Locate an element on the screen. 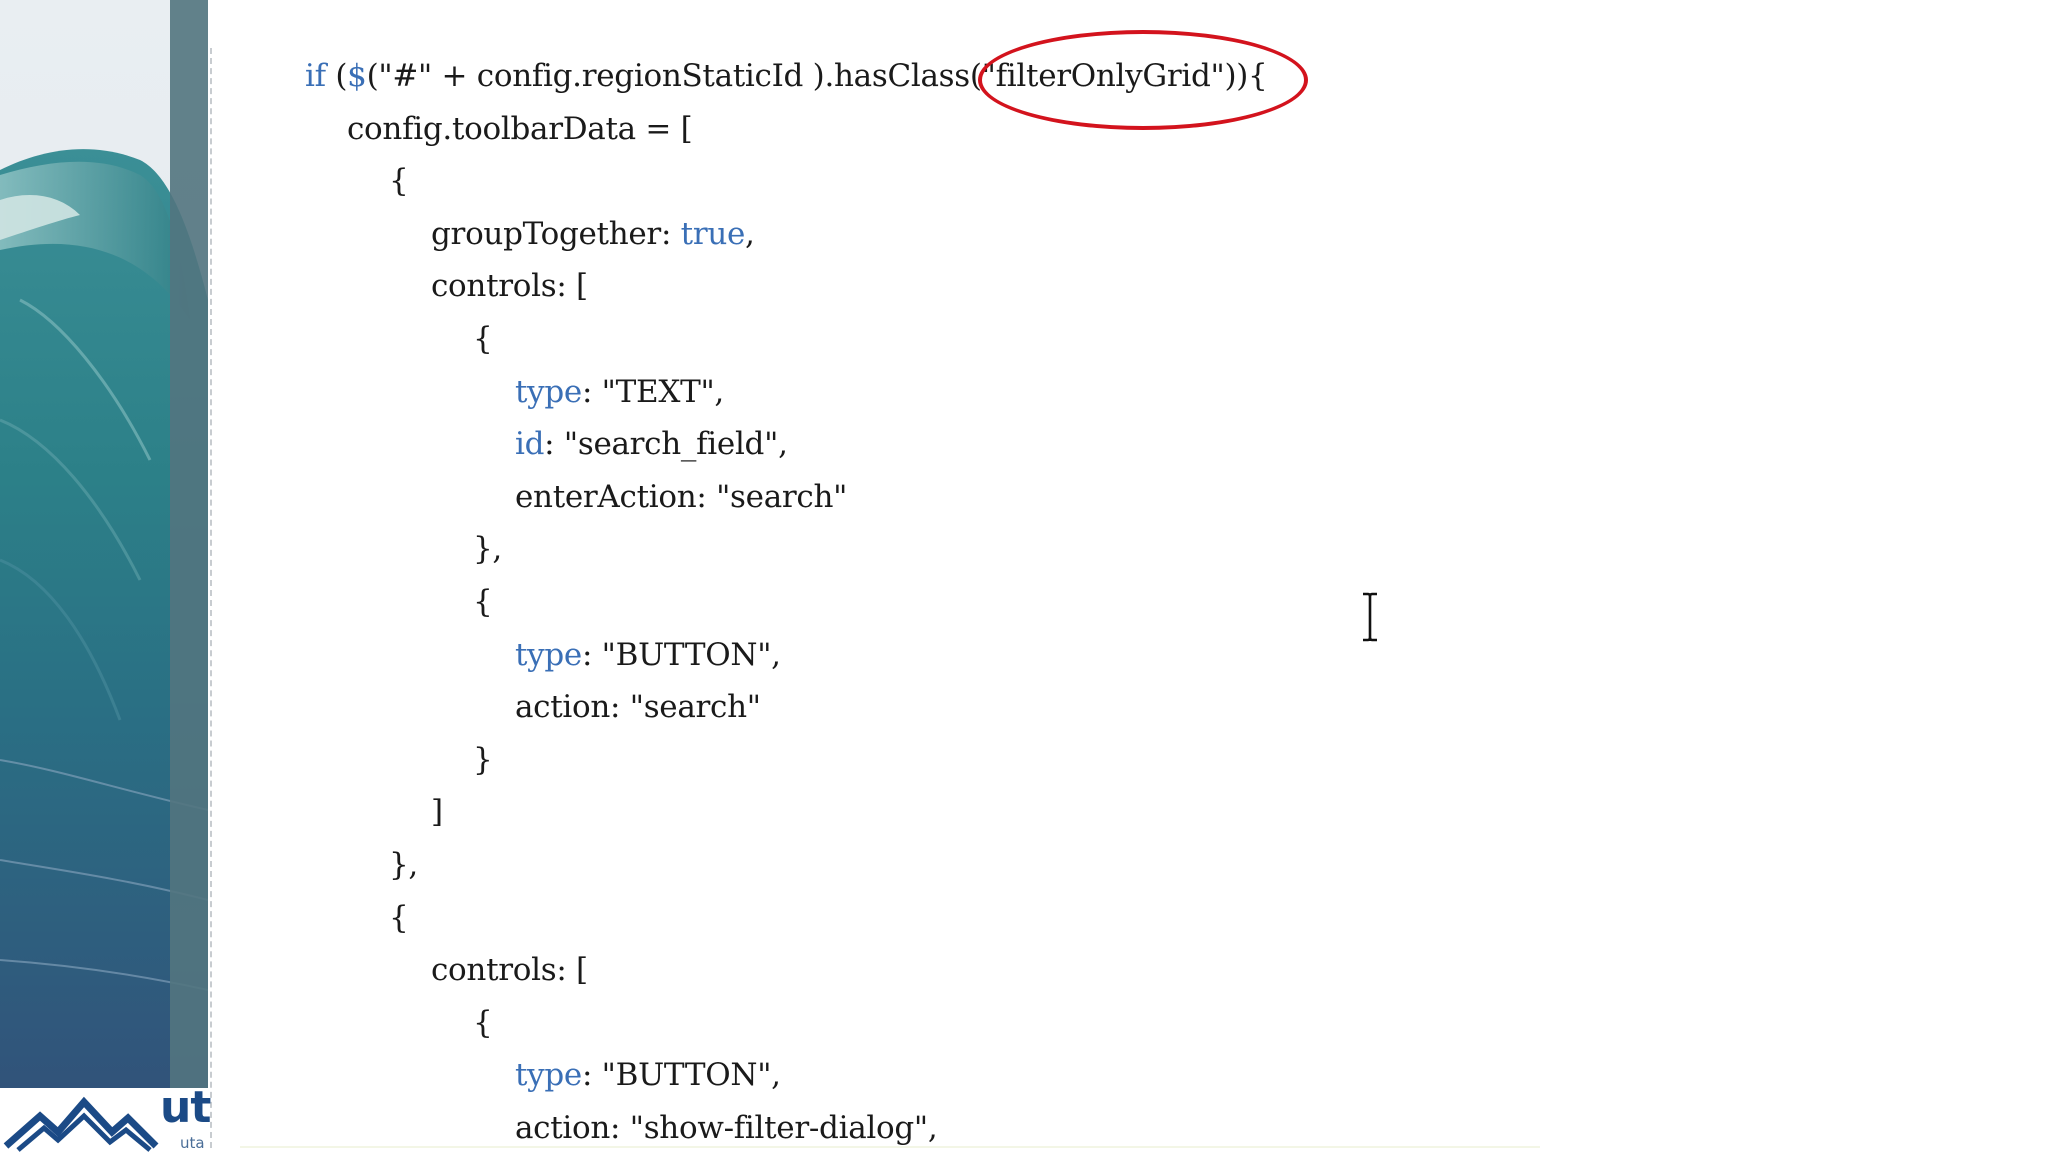  code-line: action: "search" is located at coordinates (638, 707).